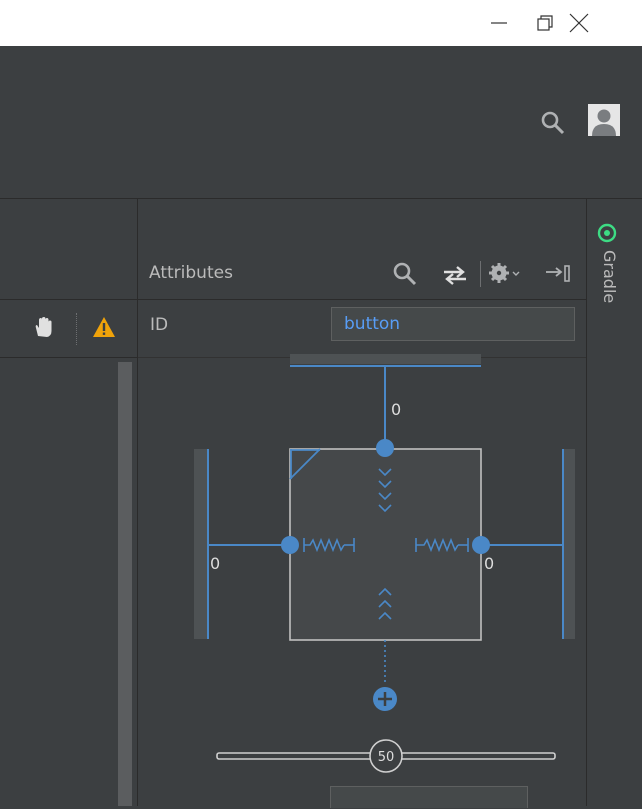 The width and height of the screenshot is (642, 809). I want to click on restore-icon, so click(545, 23).